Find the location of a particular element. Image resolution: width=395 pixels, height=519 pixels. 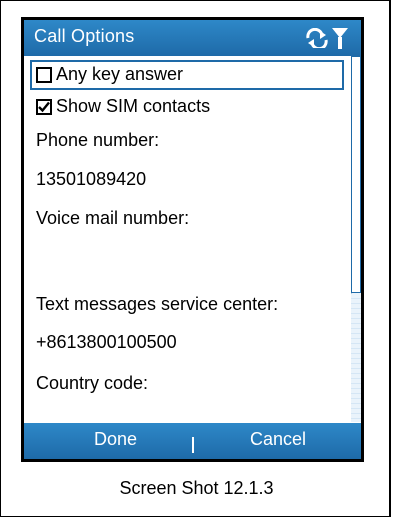

show-sim-contacts-option: Show SIM contacts is located at coordinates (123, 106).